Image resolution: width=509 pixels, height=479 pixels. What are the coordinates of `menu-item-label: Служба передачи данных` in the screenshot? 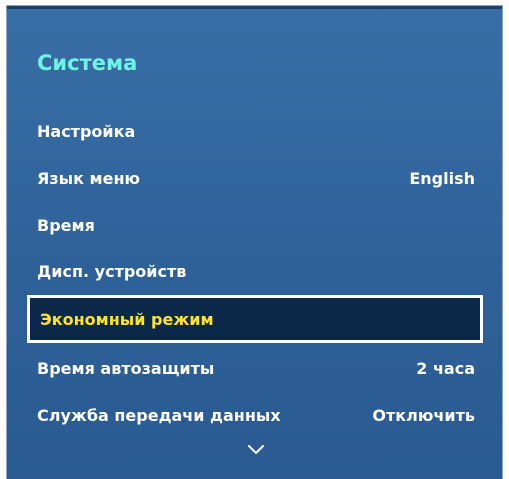 It's located at (159, 415).